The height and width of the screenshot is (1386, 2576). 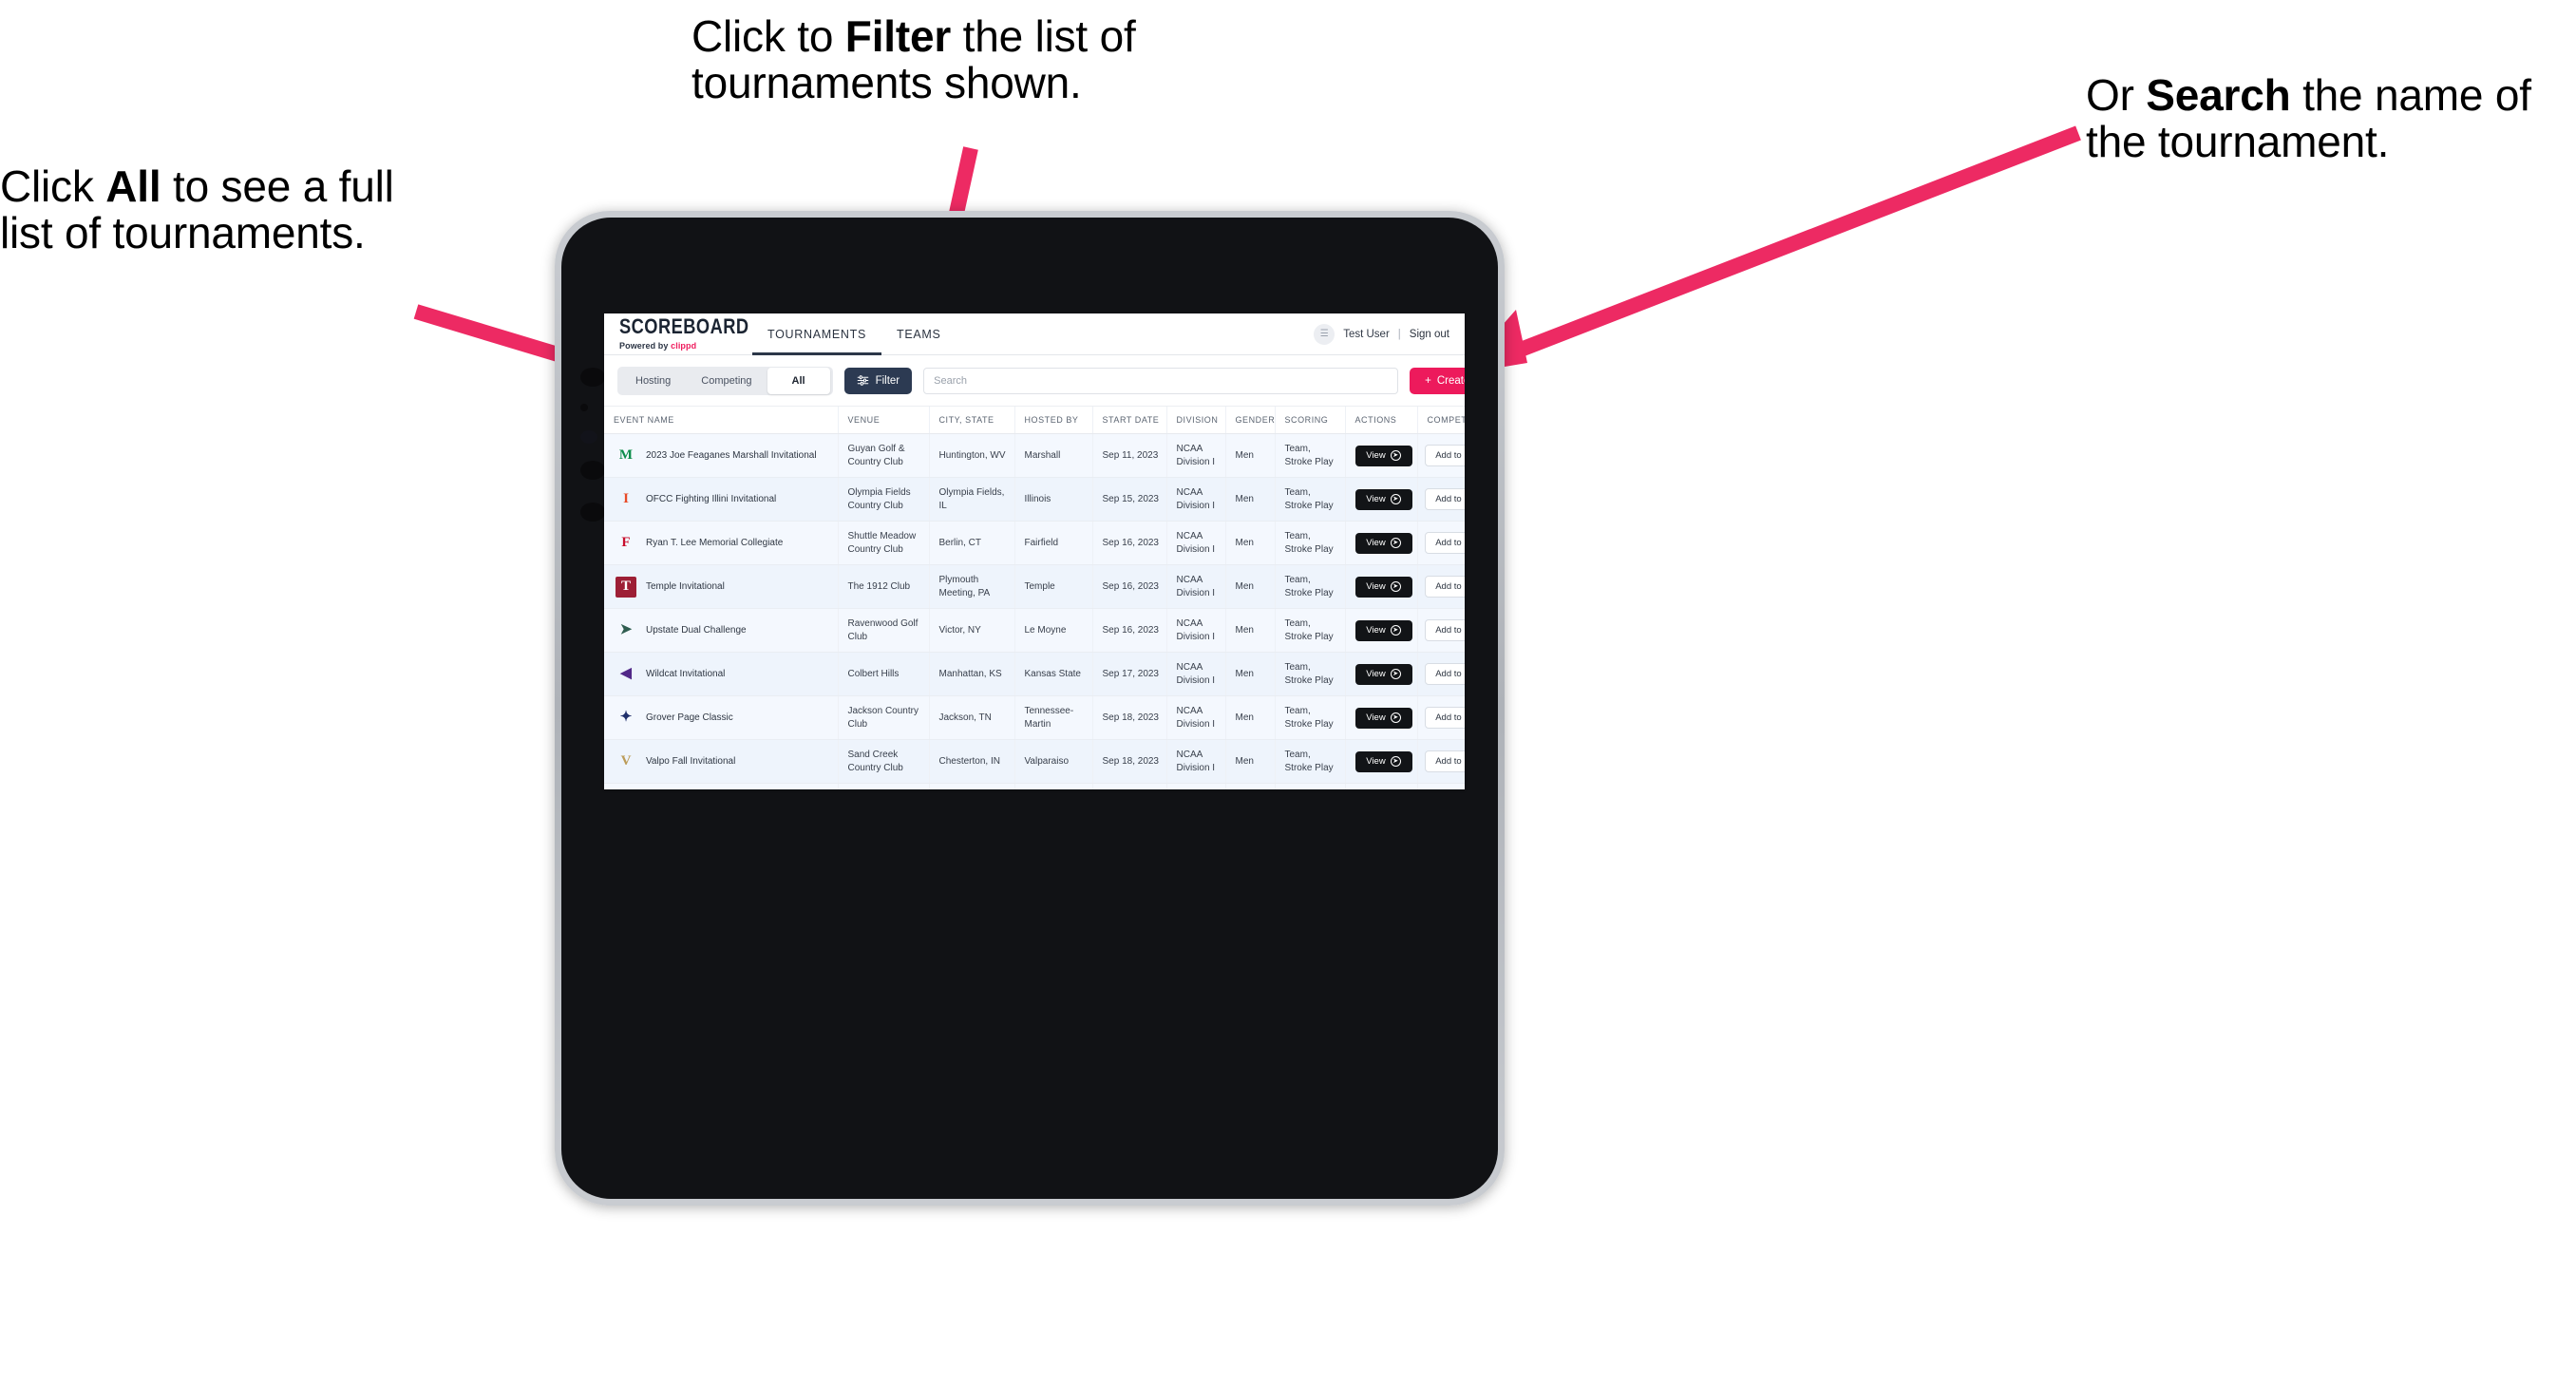 I want to click on col-venue: VENUE, so click(x=884, y=420).